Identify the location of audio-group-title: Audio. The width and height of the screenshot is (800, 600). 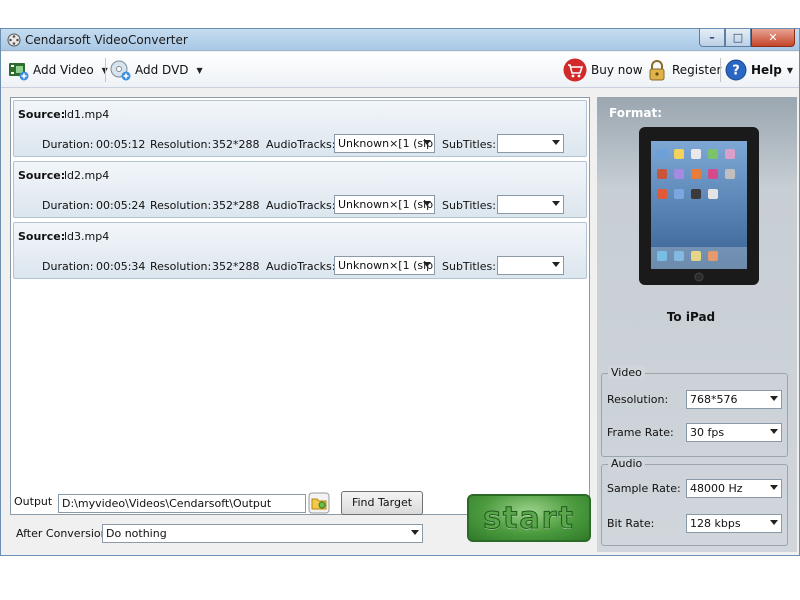
(627, 463).